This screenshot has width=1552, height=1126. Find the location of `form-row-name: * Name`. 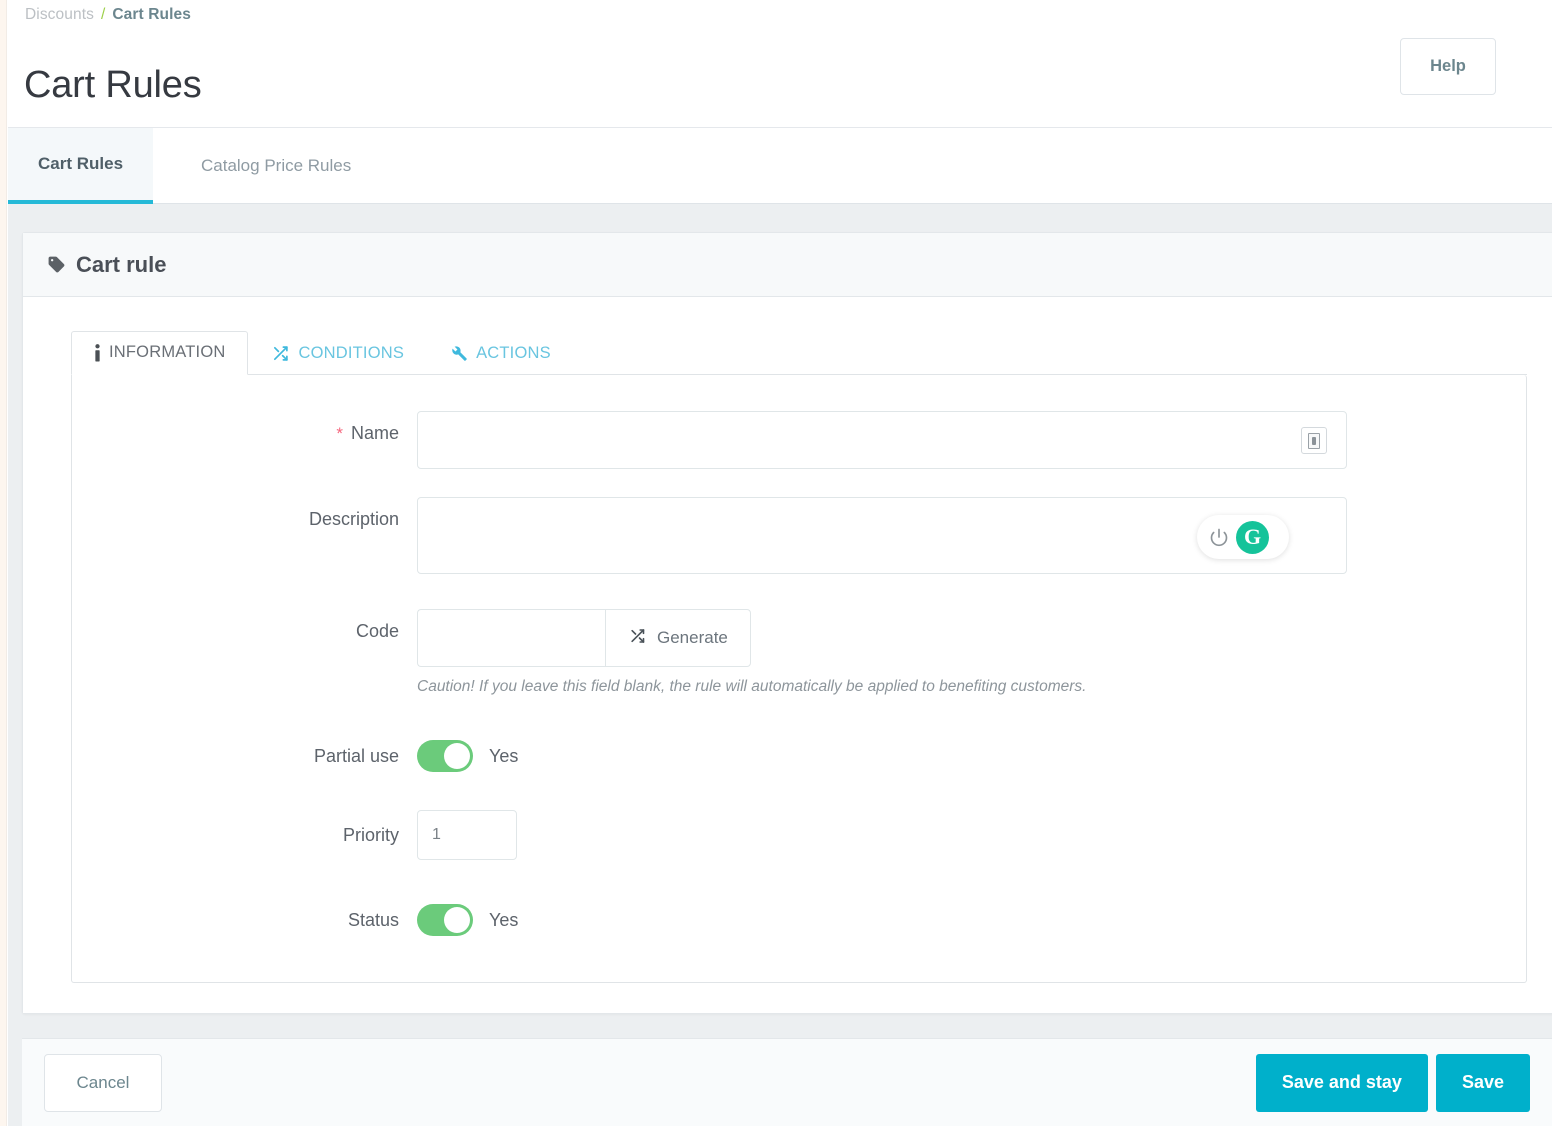

form-row-name: * Name is located at coordinates (799, 440).